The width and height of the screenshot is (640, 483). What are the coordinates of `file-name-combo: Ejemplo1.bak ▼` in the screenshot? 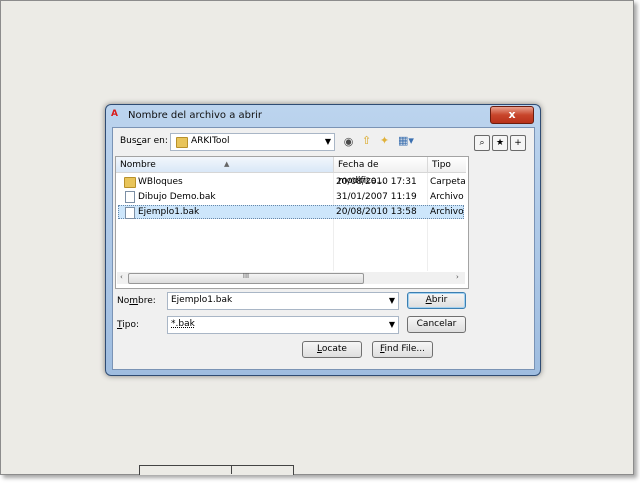 It's located at (283, 301).